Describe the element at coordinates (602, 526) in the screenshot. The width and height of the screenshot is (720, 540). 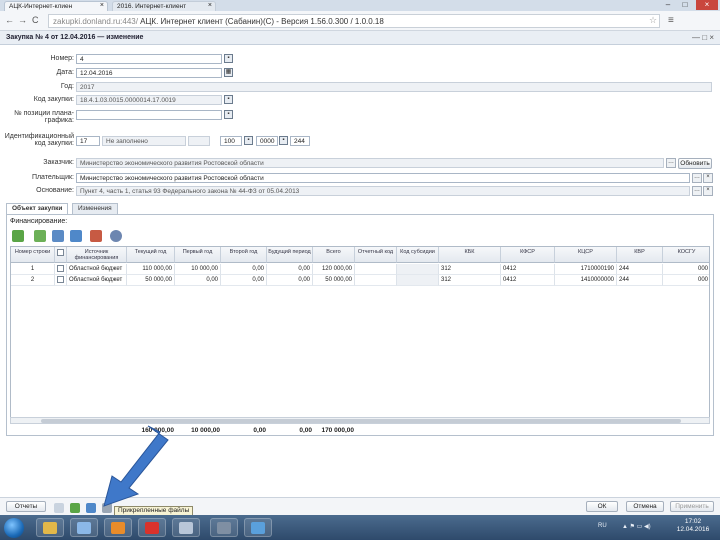
I see `language-indicator: RU` at that location.